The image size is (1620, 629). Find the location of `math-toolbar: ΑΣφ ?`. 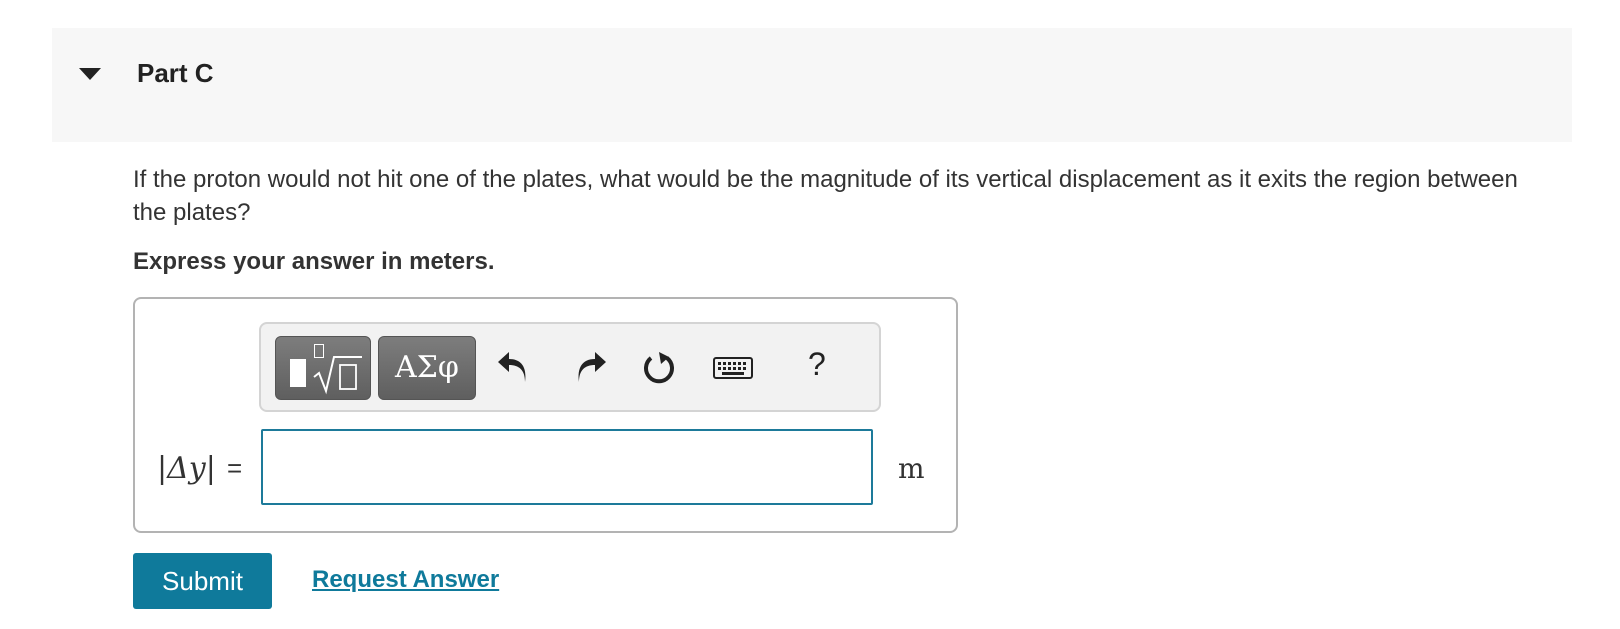

math-toolbar: ΑΣφ ? is located at coordinates (570, 367).